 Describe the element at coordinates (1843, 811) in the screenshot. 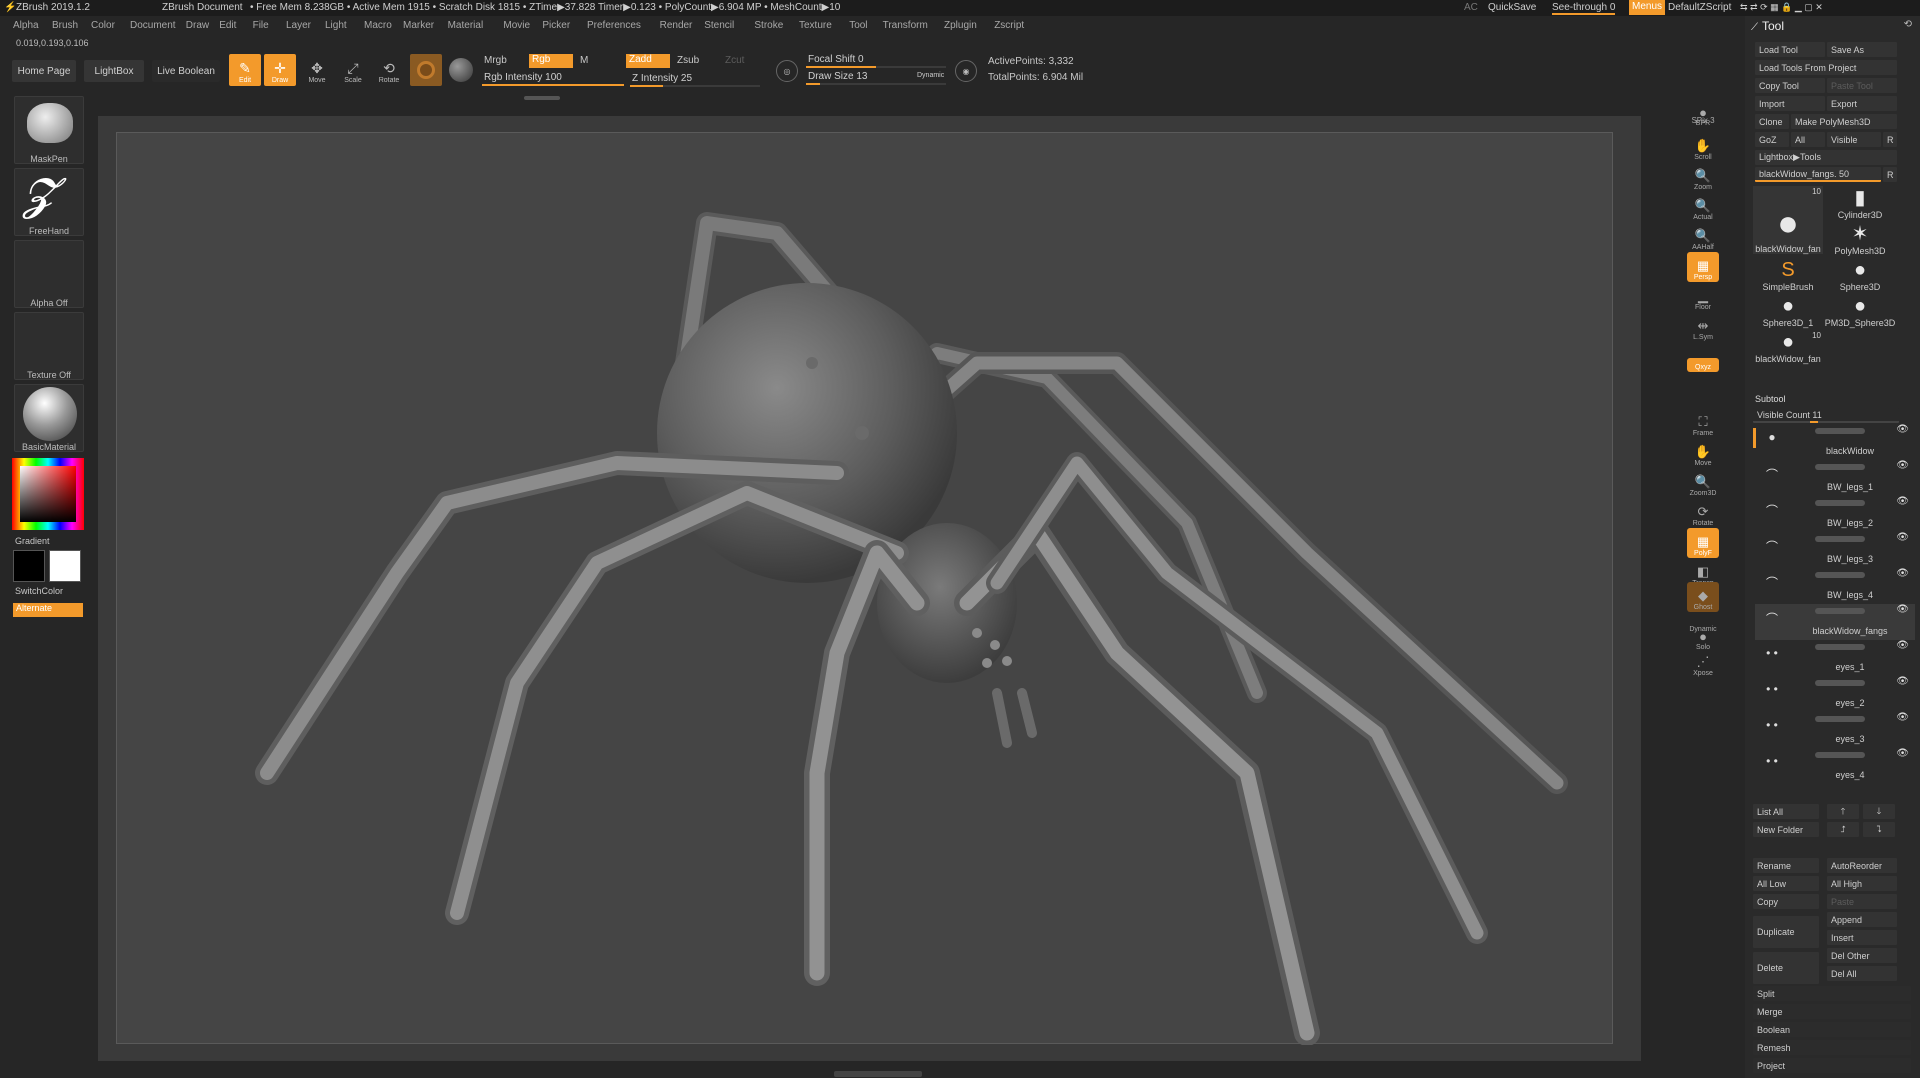

I see `move-up-icon: 🡑` at that location.